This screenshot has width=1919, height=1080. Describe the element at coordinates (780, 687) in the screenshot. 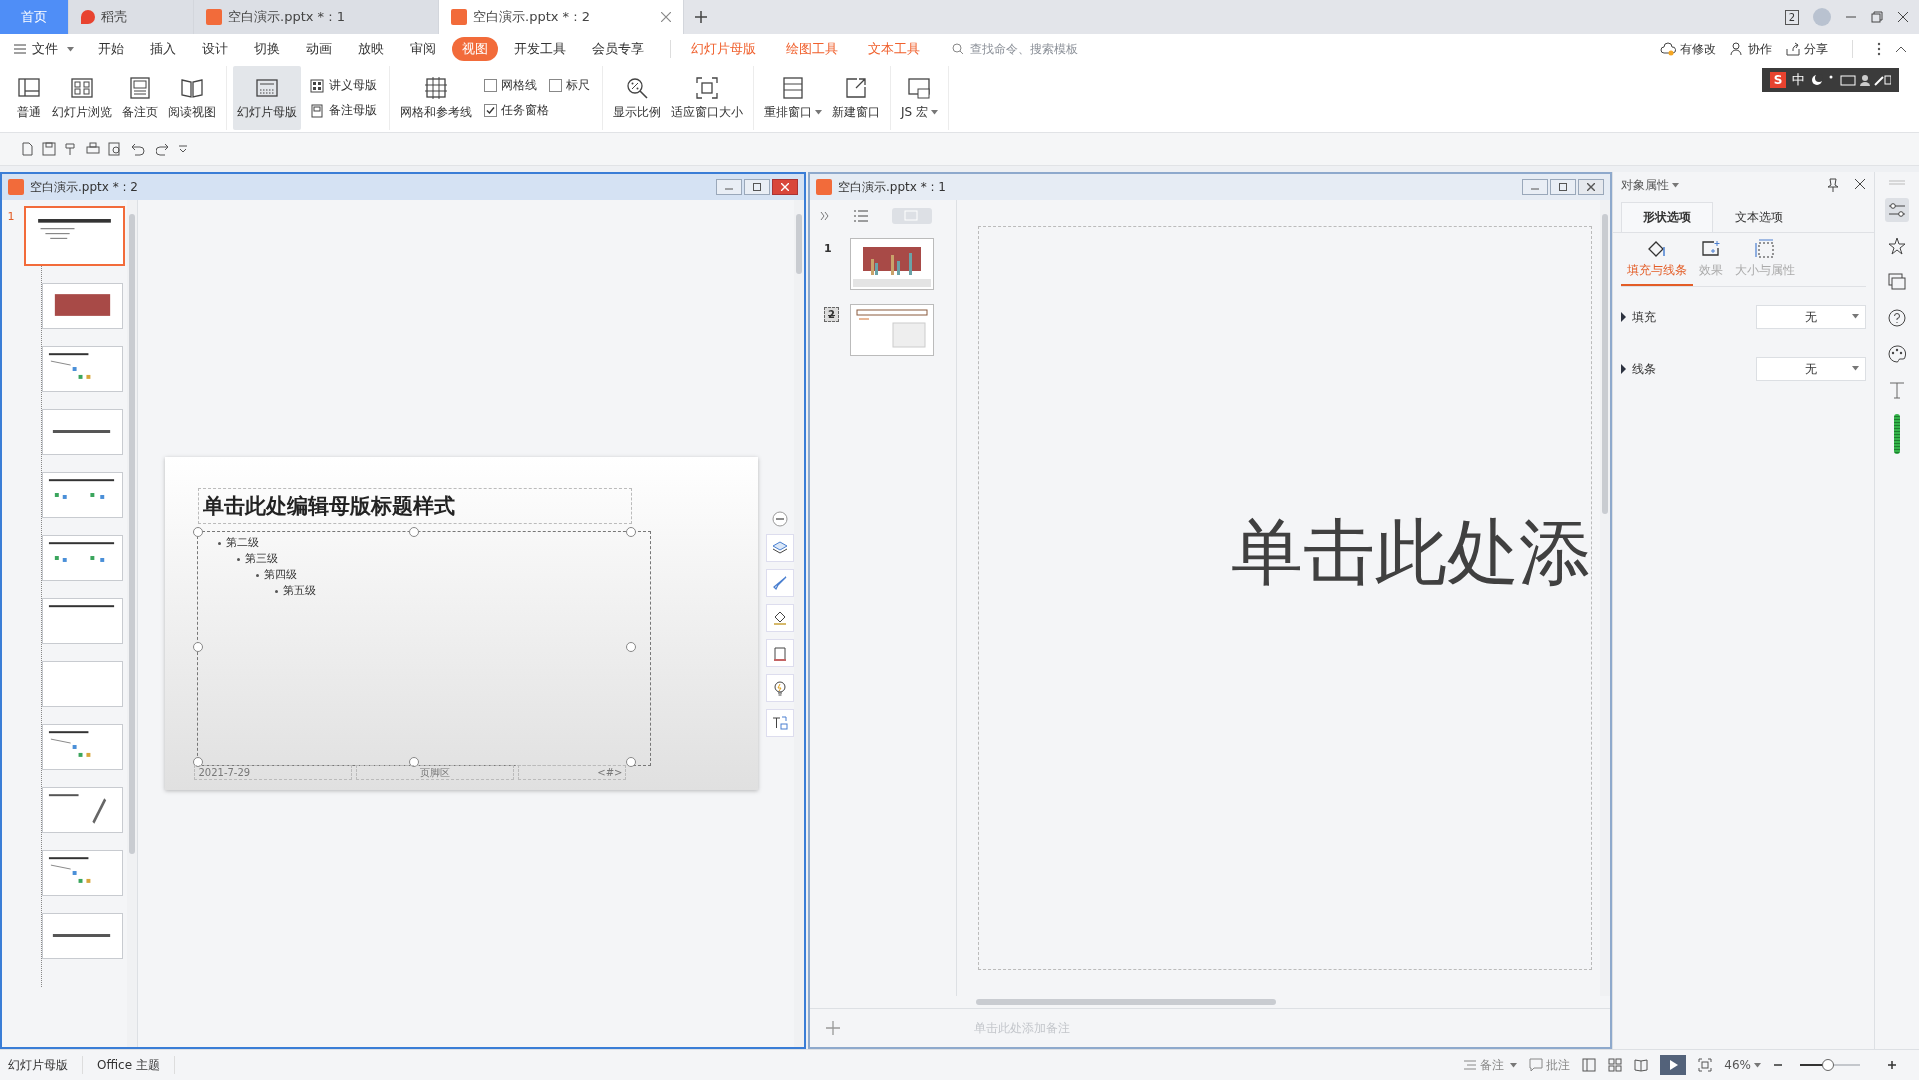

I see `lightbulb-button` at that location.